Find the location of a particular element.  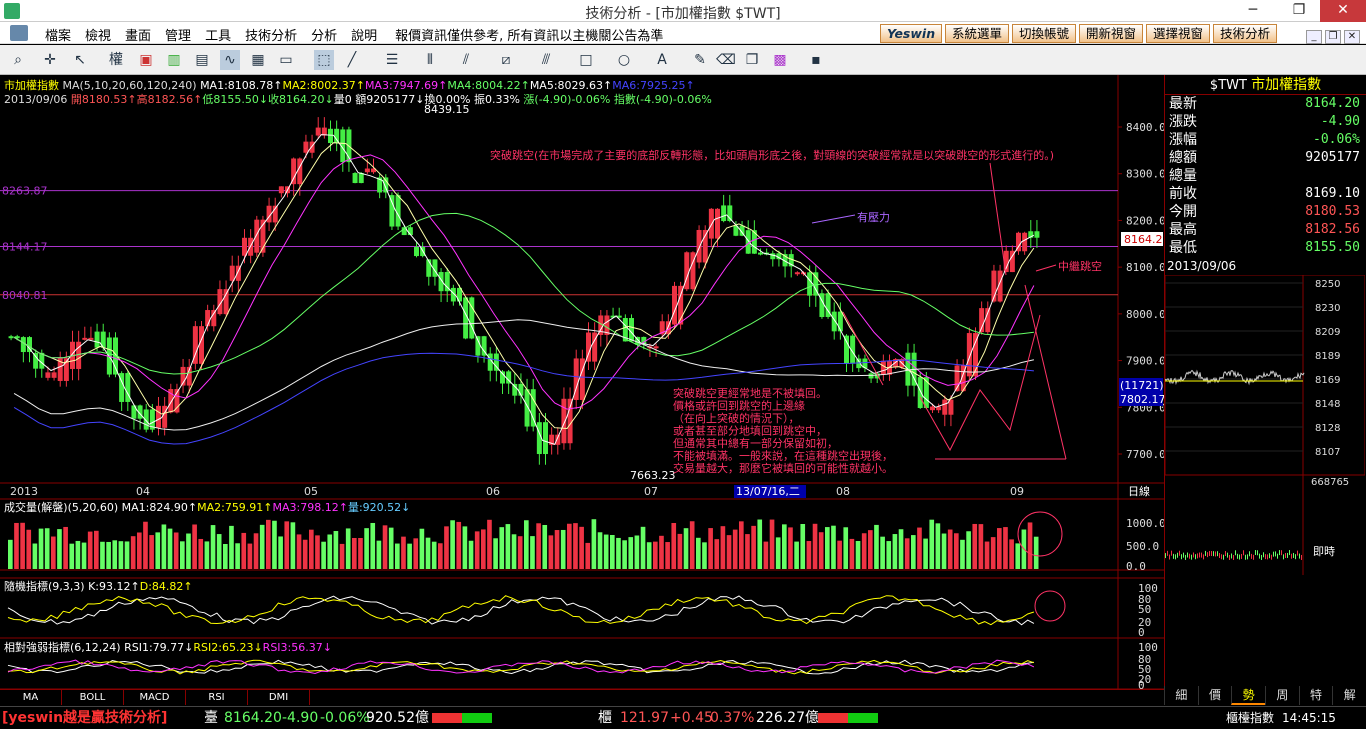

qtab-special: 特 is located at coordinates (1315, 695).